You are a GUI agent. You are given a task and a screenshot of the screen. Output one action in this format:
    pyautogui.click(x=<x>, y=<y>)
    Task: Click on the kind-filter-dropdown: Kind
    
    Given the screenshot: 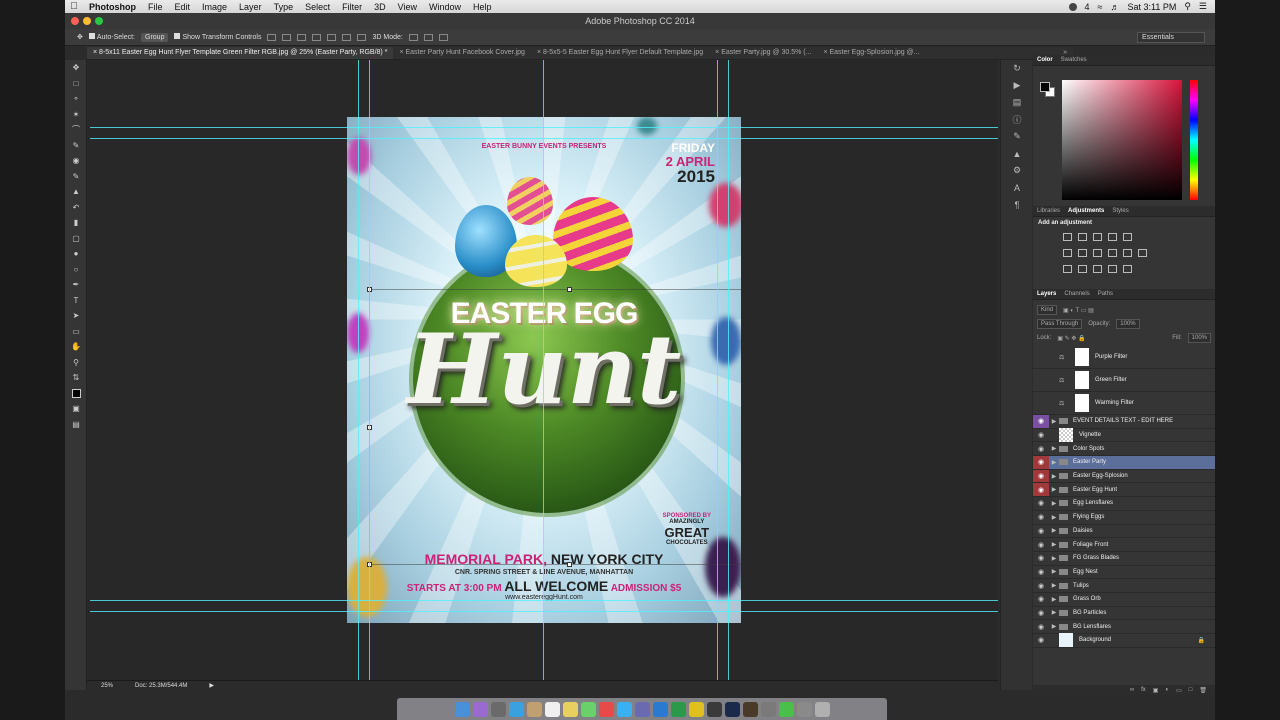 What is the action you would take?
    pyautogui.click(x=1047, y=310)
    